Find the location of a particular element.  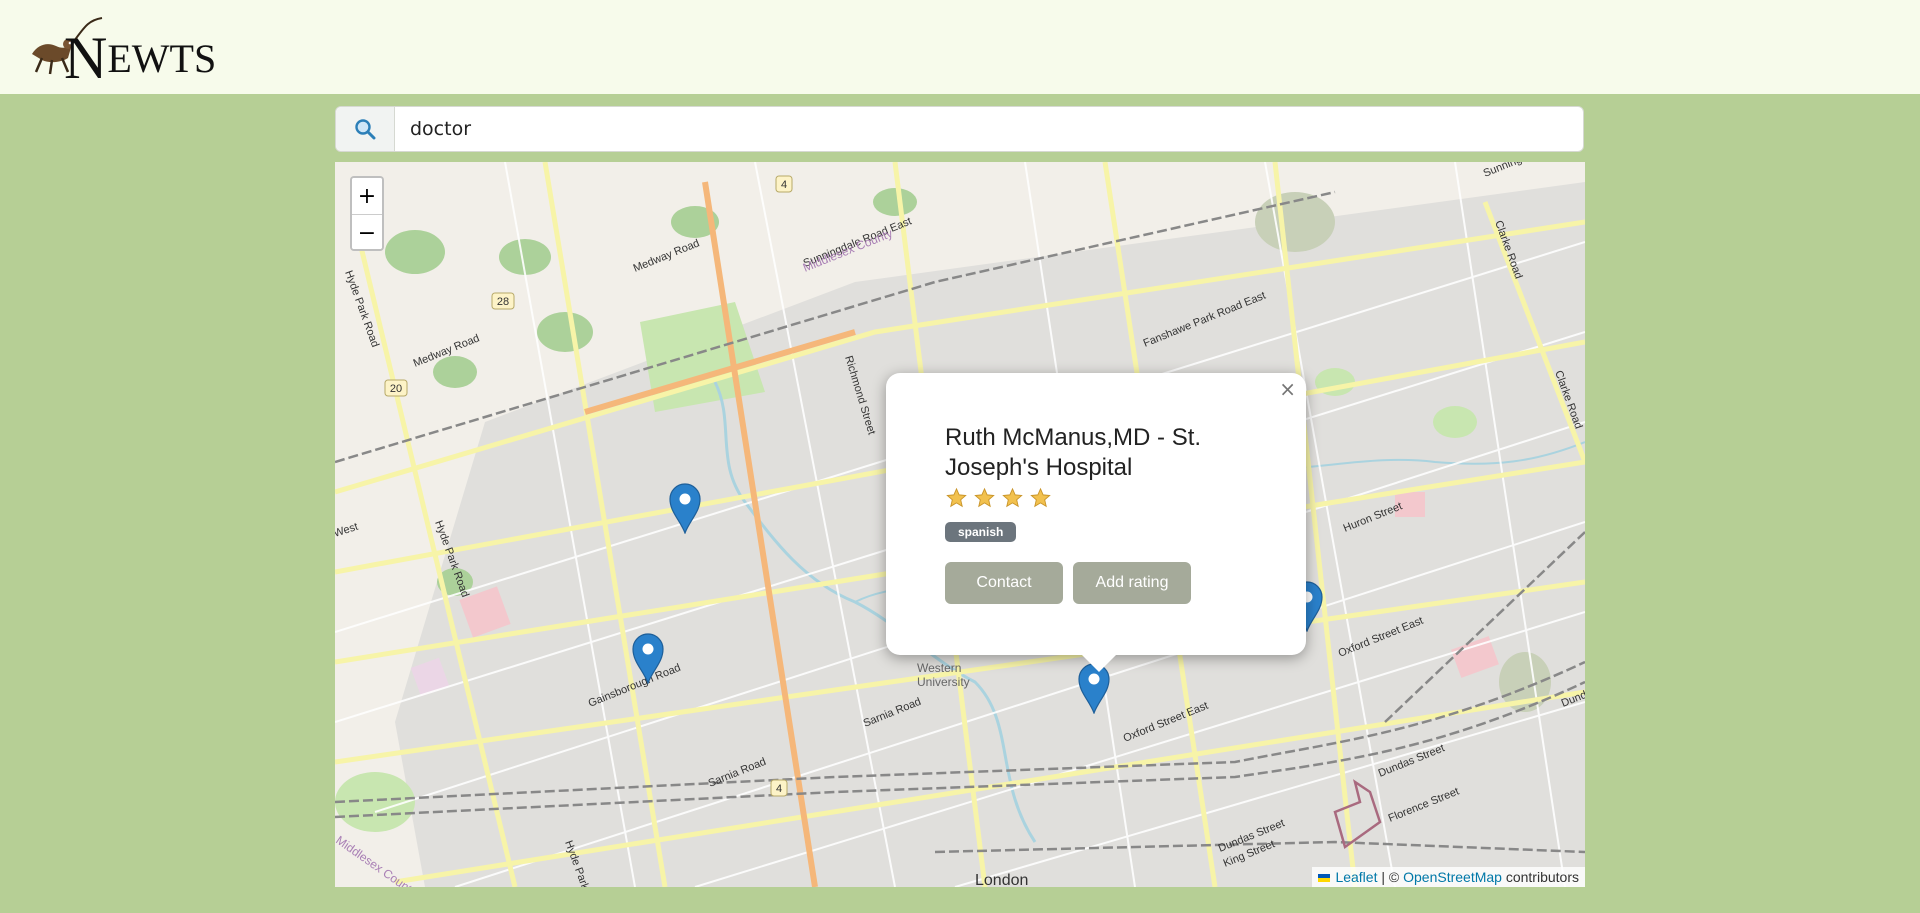

svg-text: 28 is located at coordinates (503, 302).